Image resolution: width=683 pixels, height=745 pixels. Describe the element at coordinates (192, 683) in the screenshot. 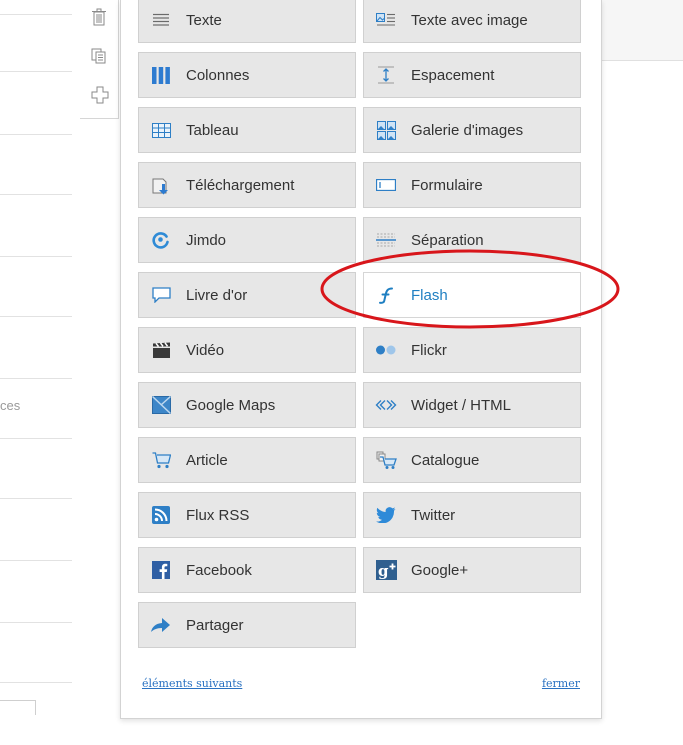

I see `next-elements-link: éléments suivants` at that location.